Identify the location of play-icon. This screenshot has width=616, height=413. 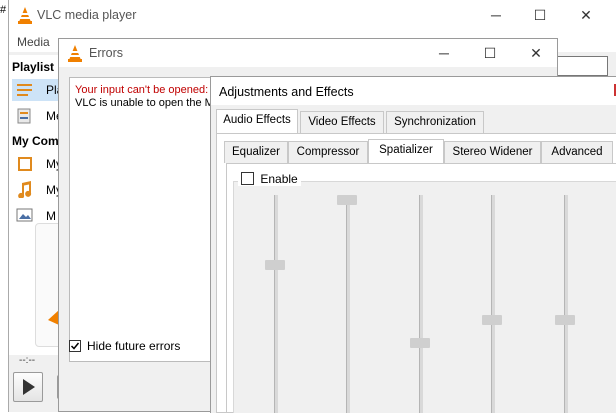
(29, 387).